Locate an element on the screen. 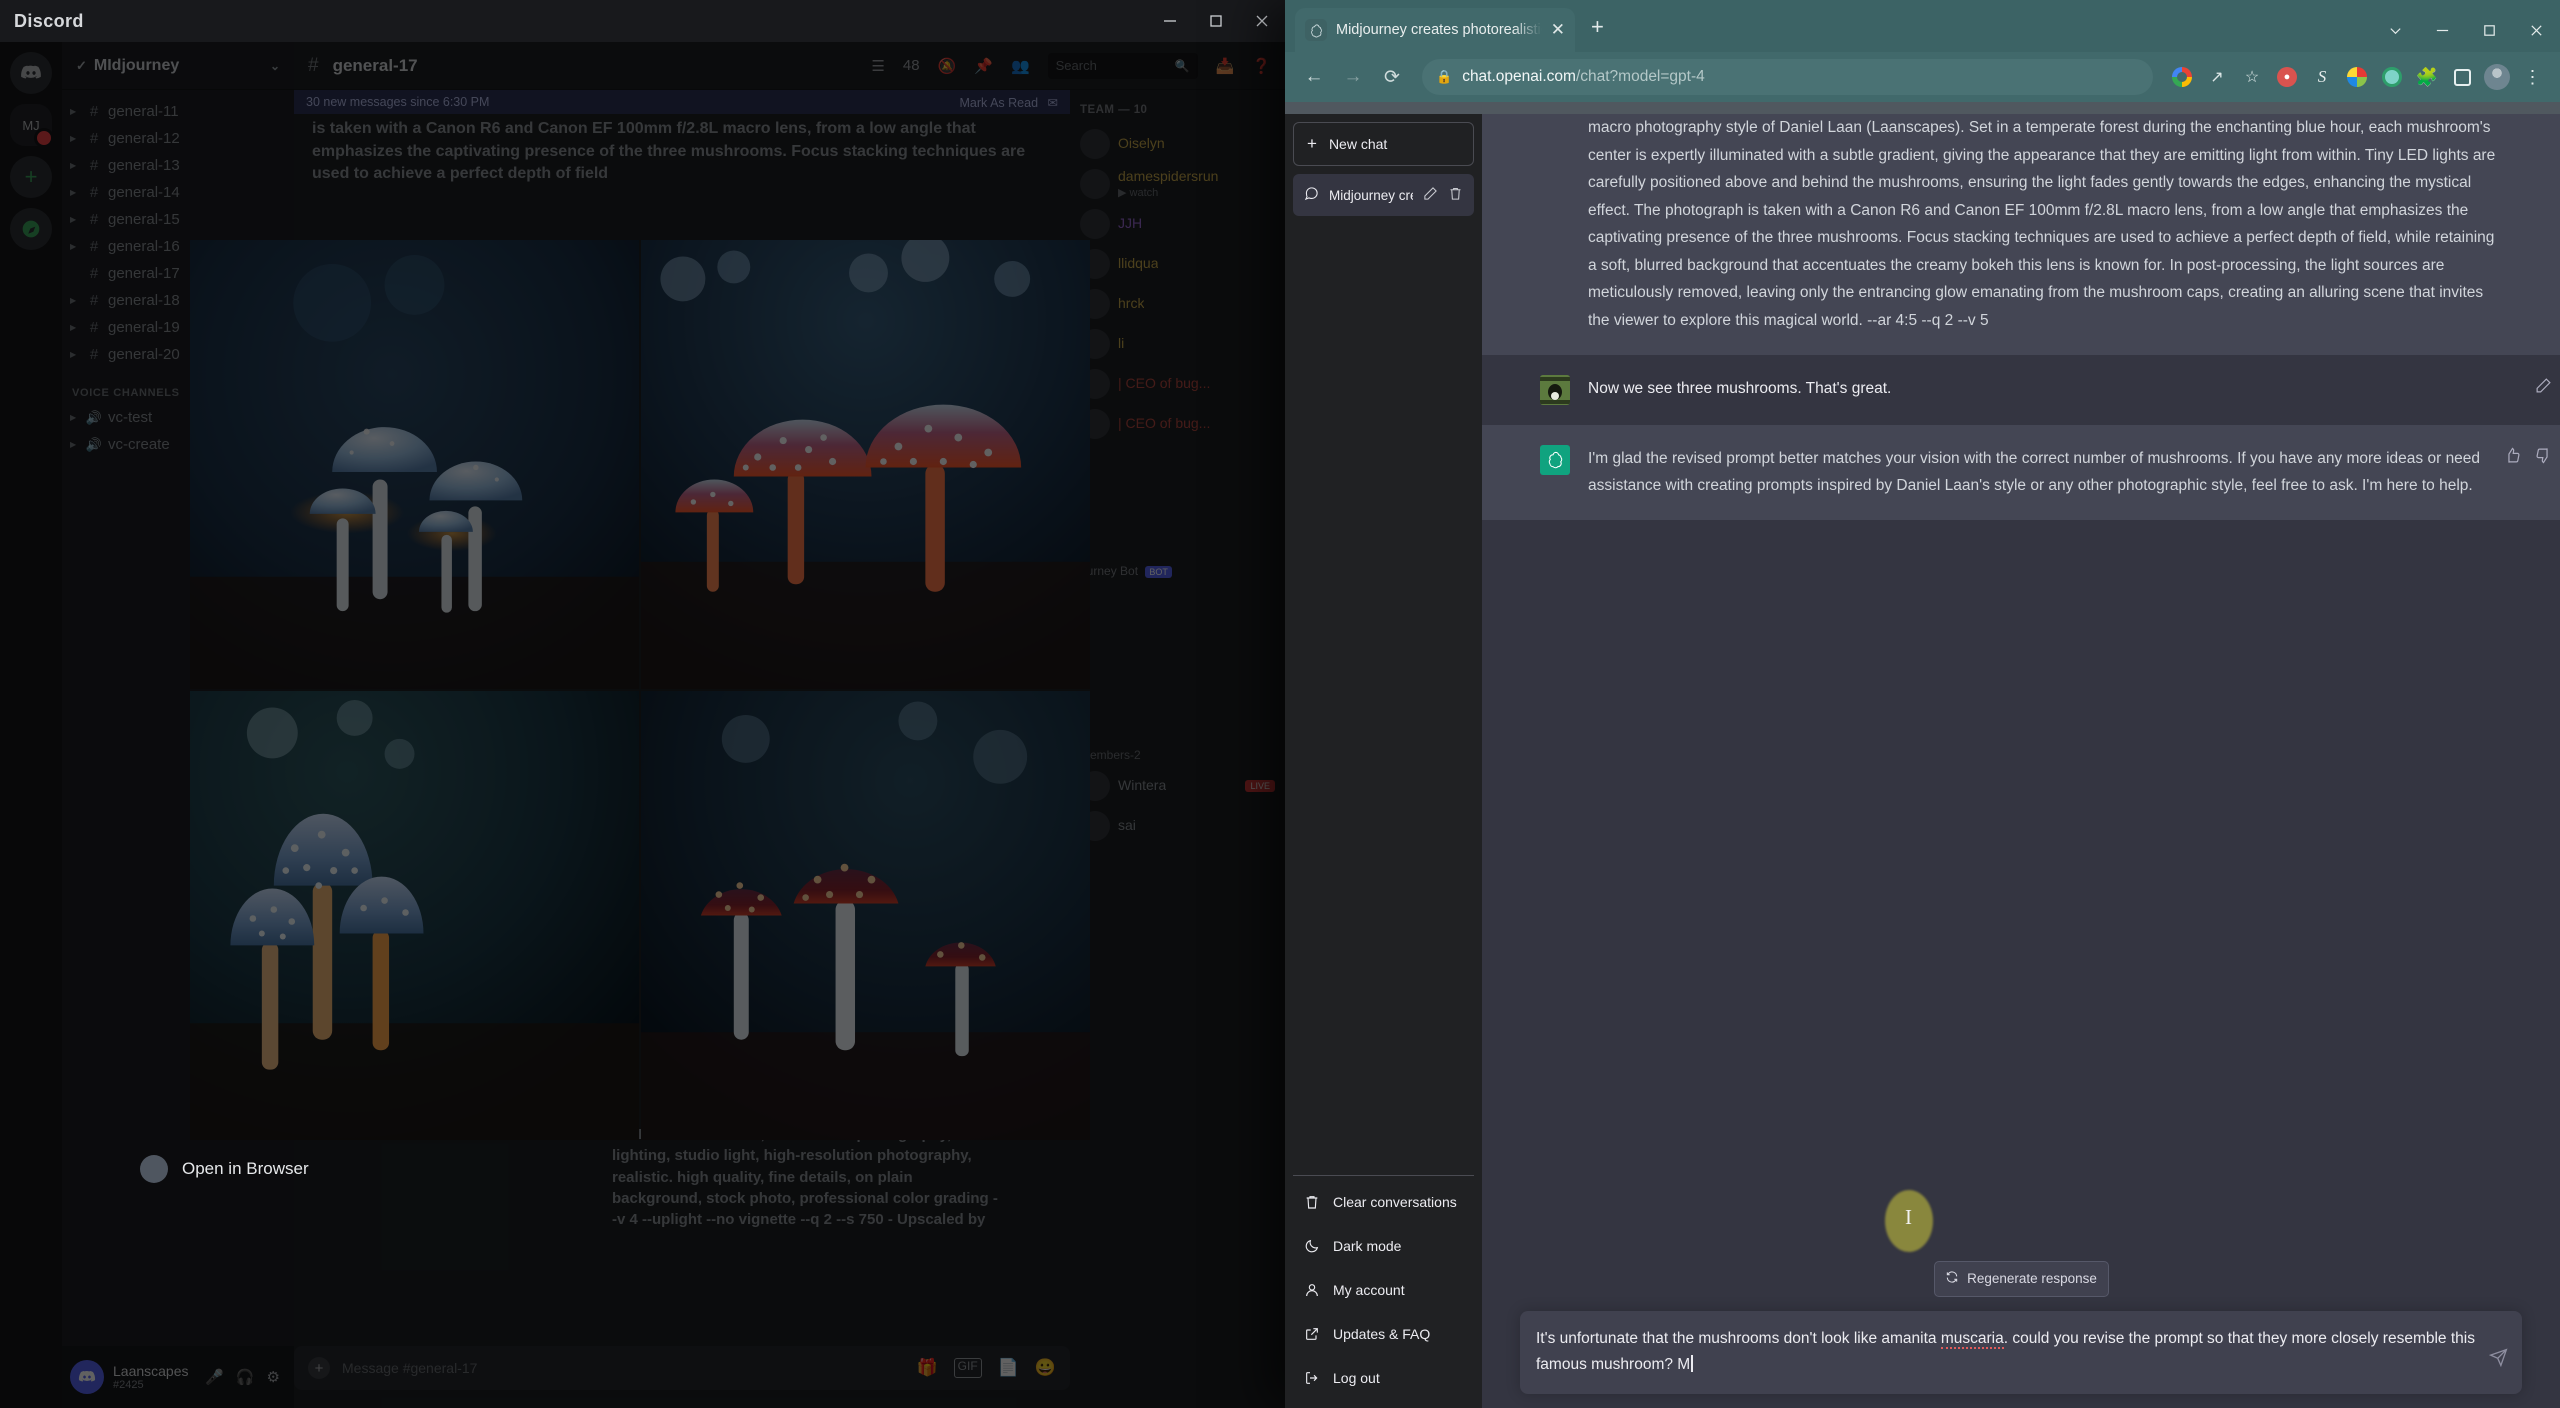 Image resolution: width=2560 pixels, height=1408 pixels. mark-as-read-button: Mark As Read ✉ is located at coordinates (1009, 102).